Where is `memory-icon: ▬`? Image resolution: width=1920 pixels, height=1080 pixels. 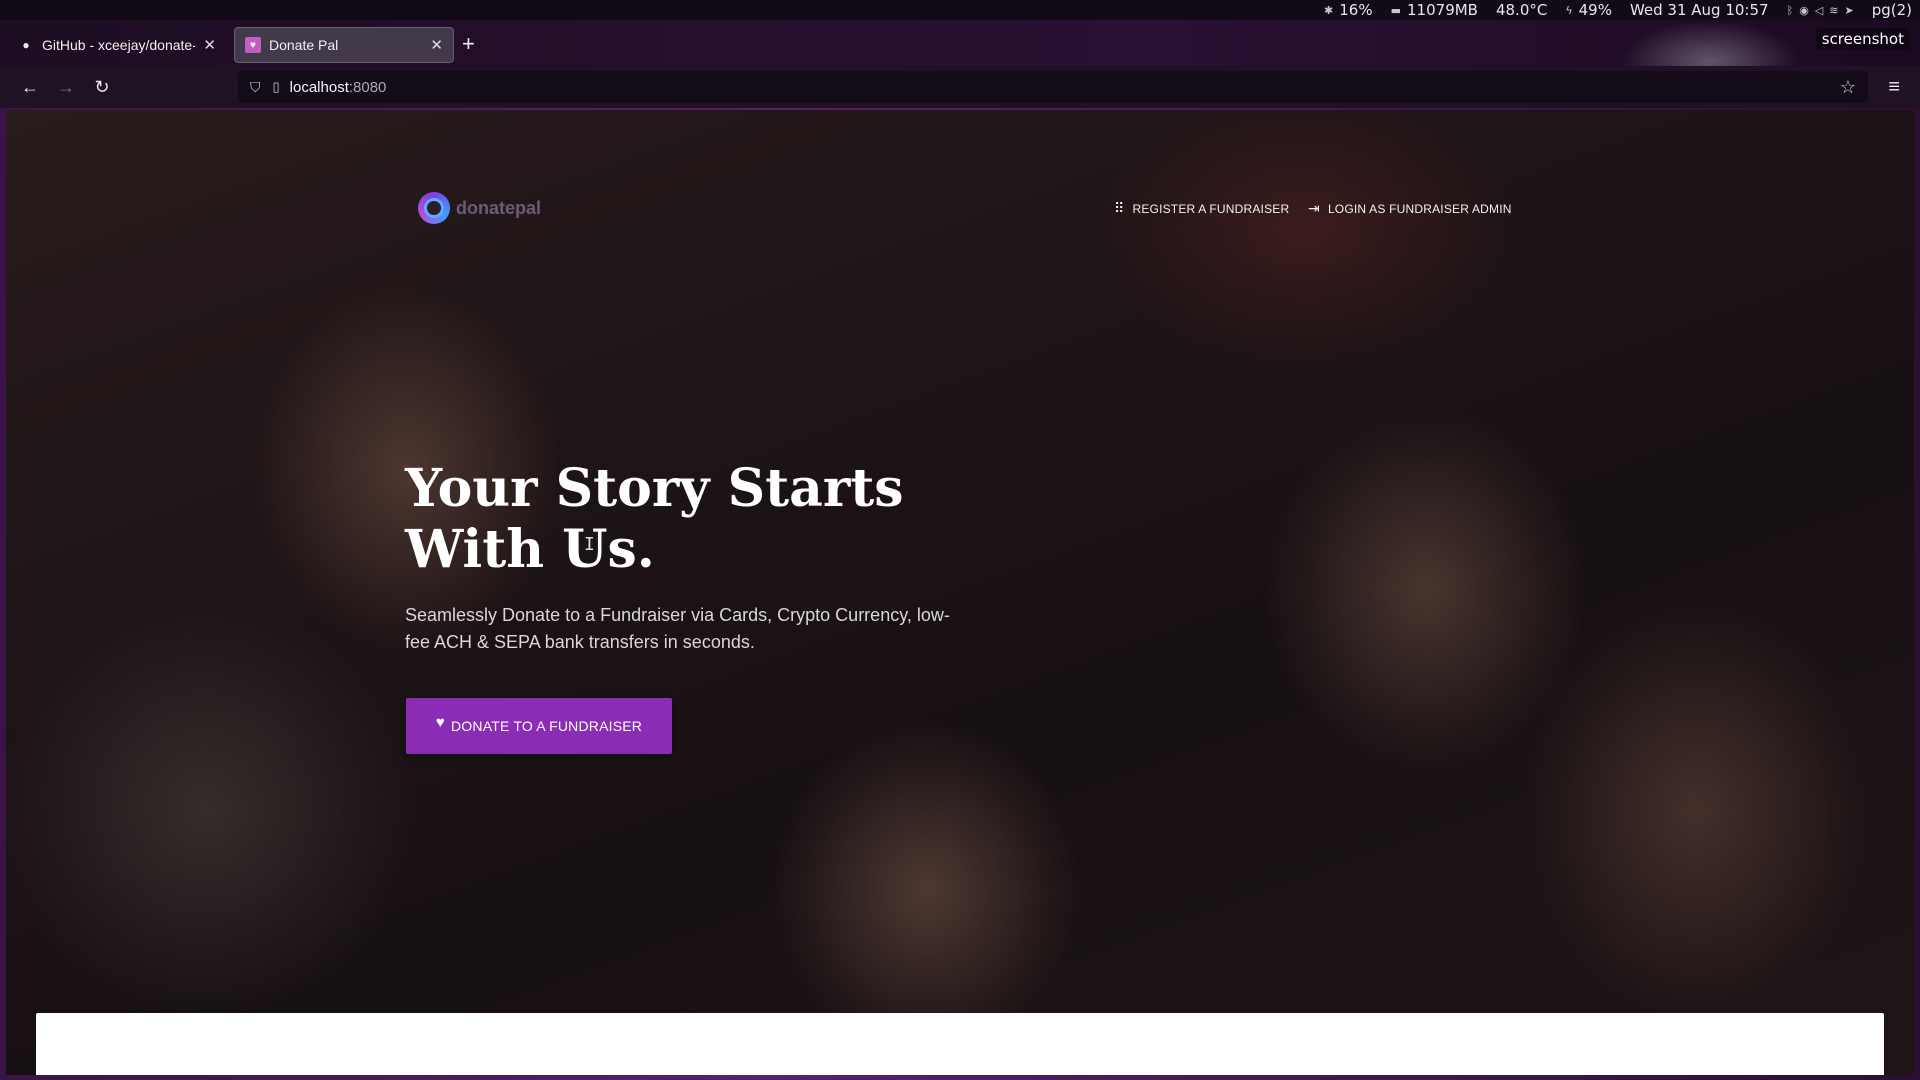 memory-icon: ▬ is located at coordinates (1396, 10).